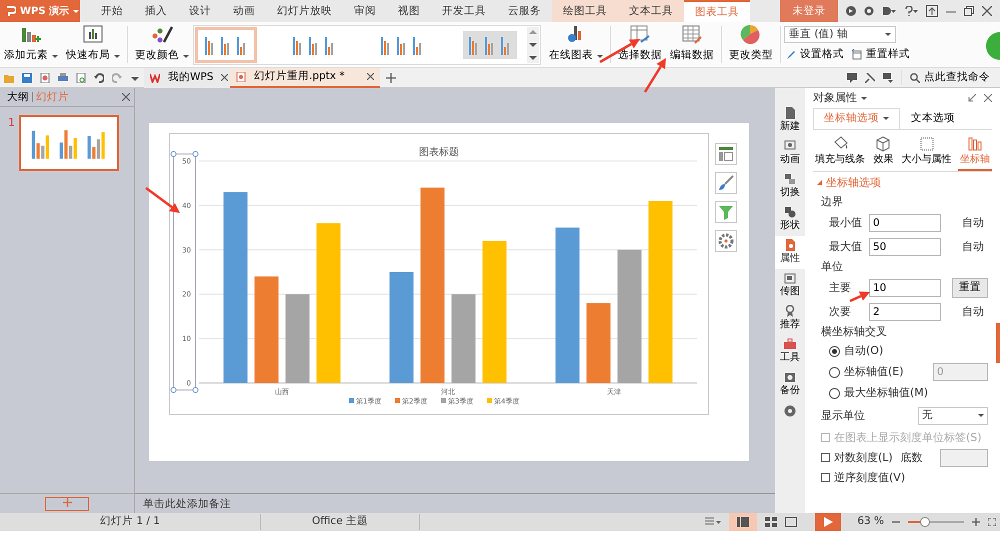 Image resolution: width=1000 pixels, height=533 pixels. Describe the element at coordinates (244, 11) in the screenshot. I see `menu-tab: 动画` at that location.